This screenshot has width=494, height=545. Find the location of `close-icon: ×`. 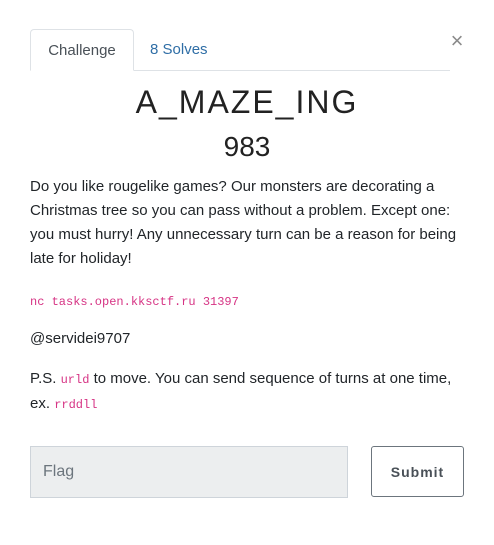

close-icon: × is located at coordinates (457, 41).